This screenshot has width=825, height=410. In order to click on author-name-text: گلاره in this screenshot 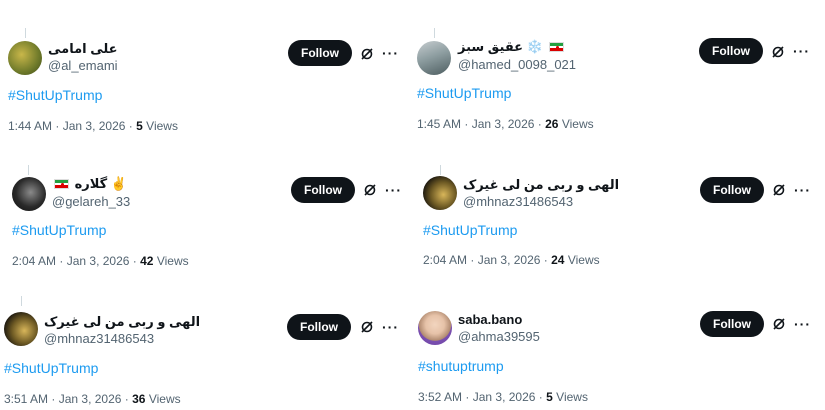, I will do `click(91, 183)`.